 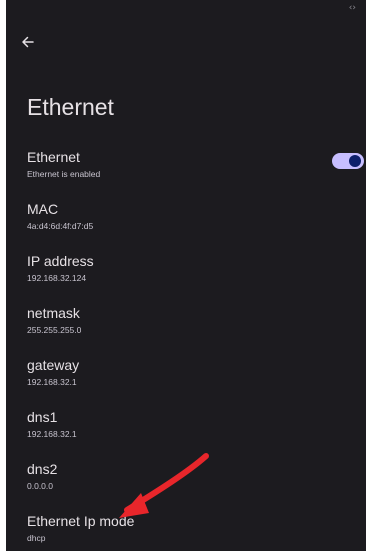 I want to click on setting-summary: 255.255.255.0, so click(x=54, y=330).